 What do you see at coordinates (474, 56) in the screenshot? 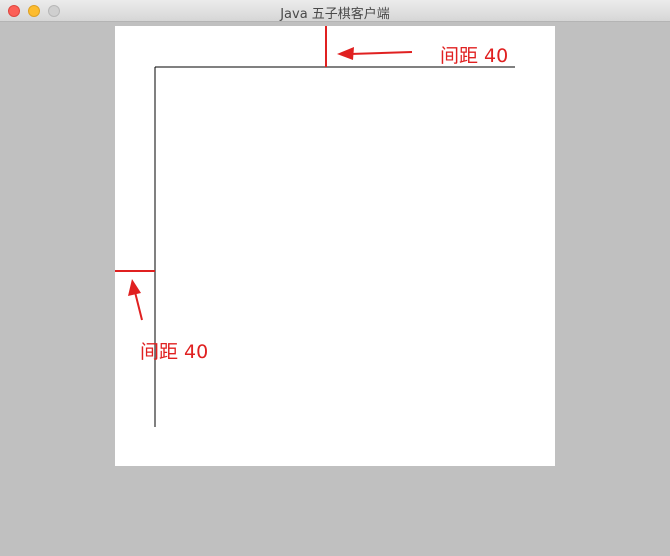
I see `top-spacing-label: 间距 40` at bounding box center [474, 56].